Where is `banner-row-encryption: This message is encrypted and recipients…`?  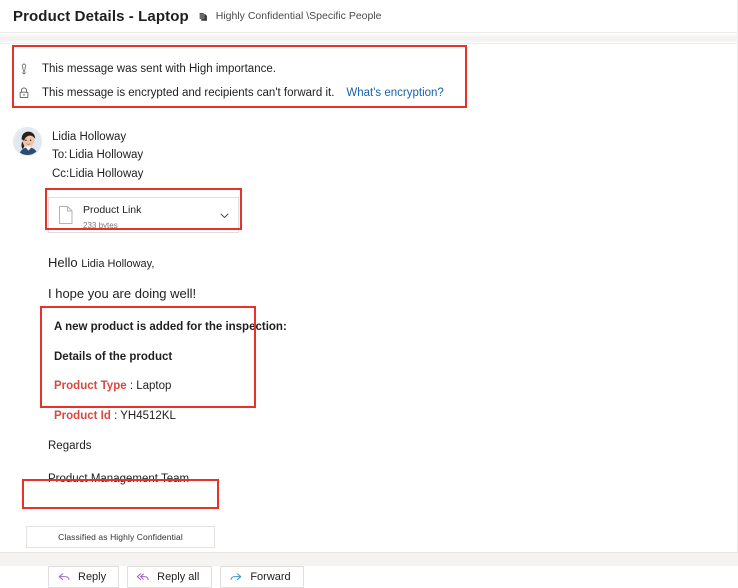 banner-row-encryption: This message is encrypted and recipients… is located at coordinates (370, 93).